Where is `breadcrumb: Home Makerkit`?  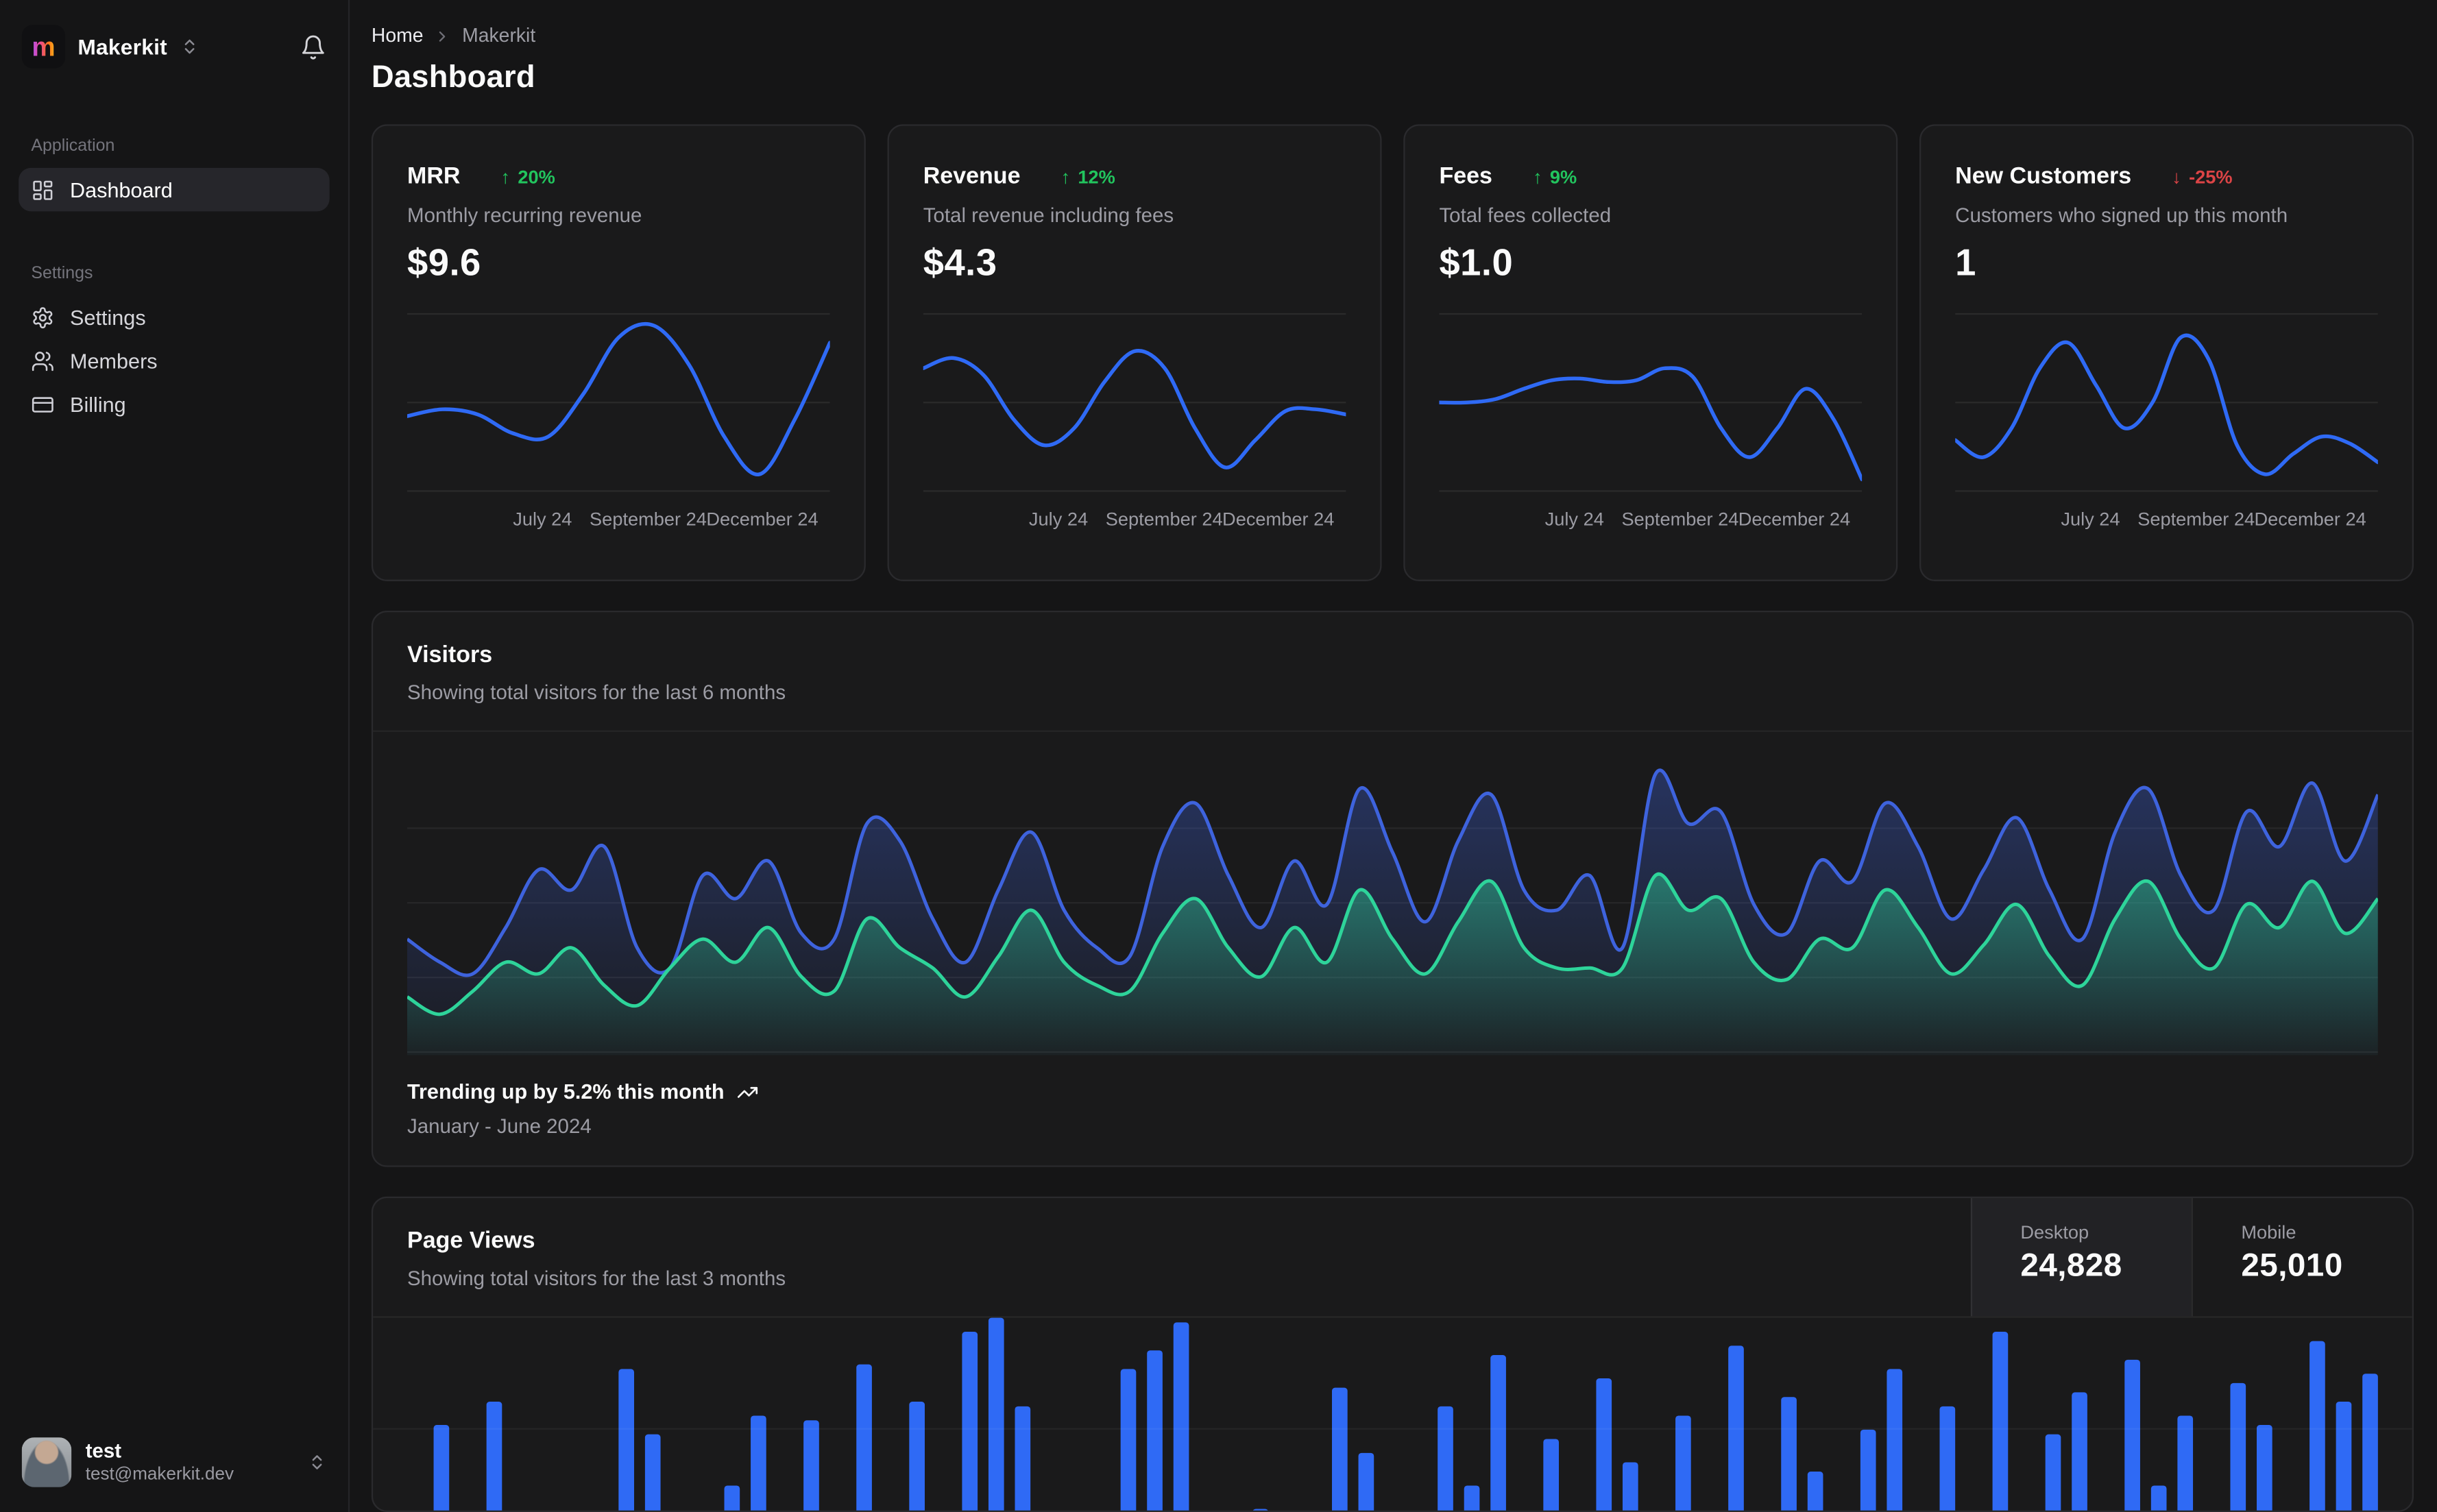
breadcrumb: Home Makerkit is located at coordinates (1393, 36).